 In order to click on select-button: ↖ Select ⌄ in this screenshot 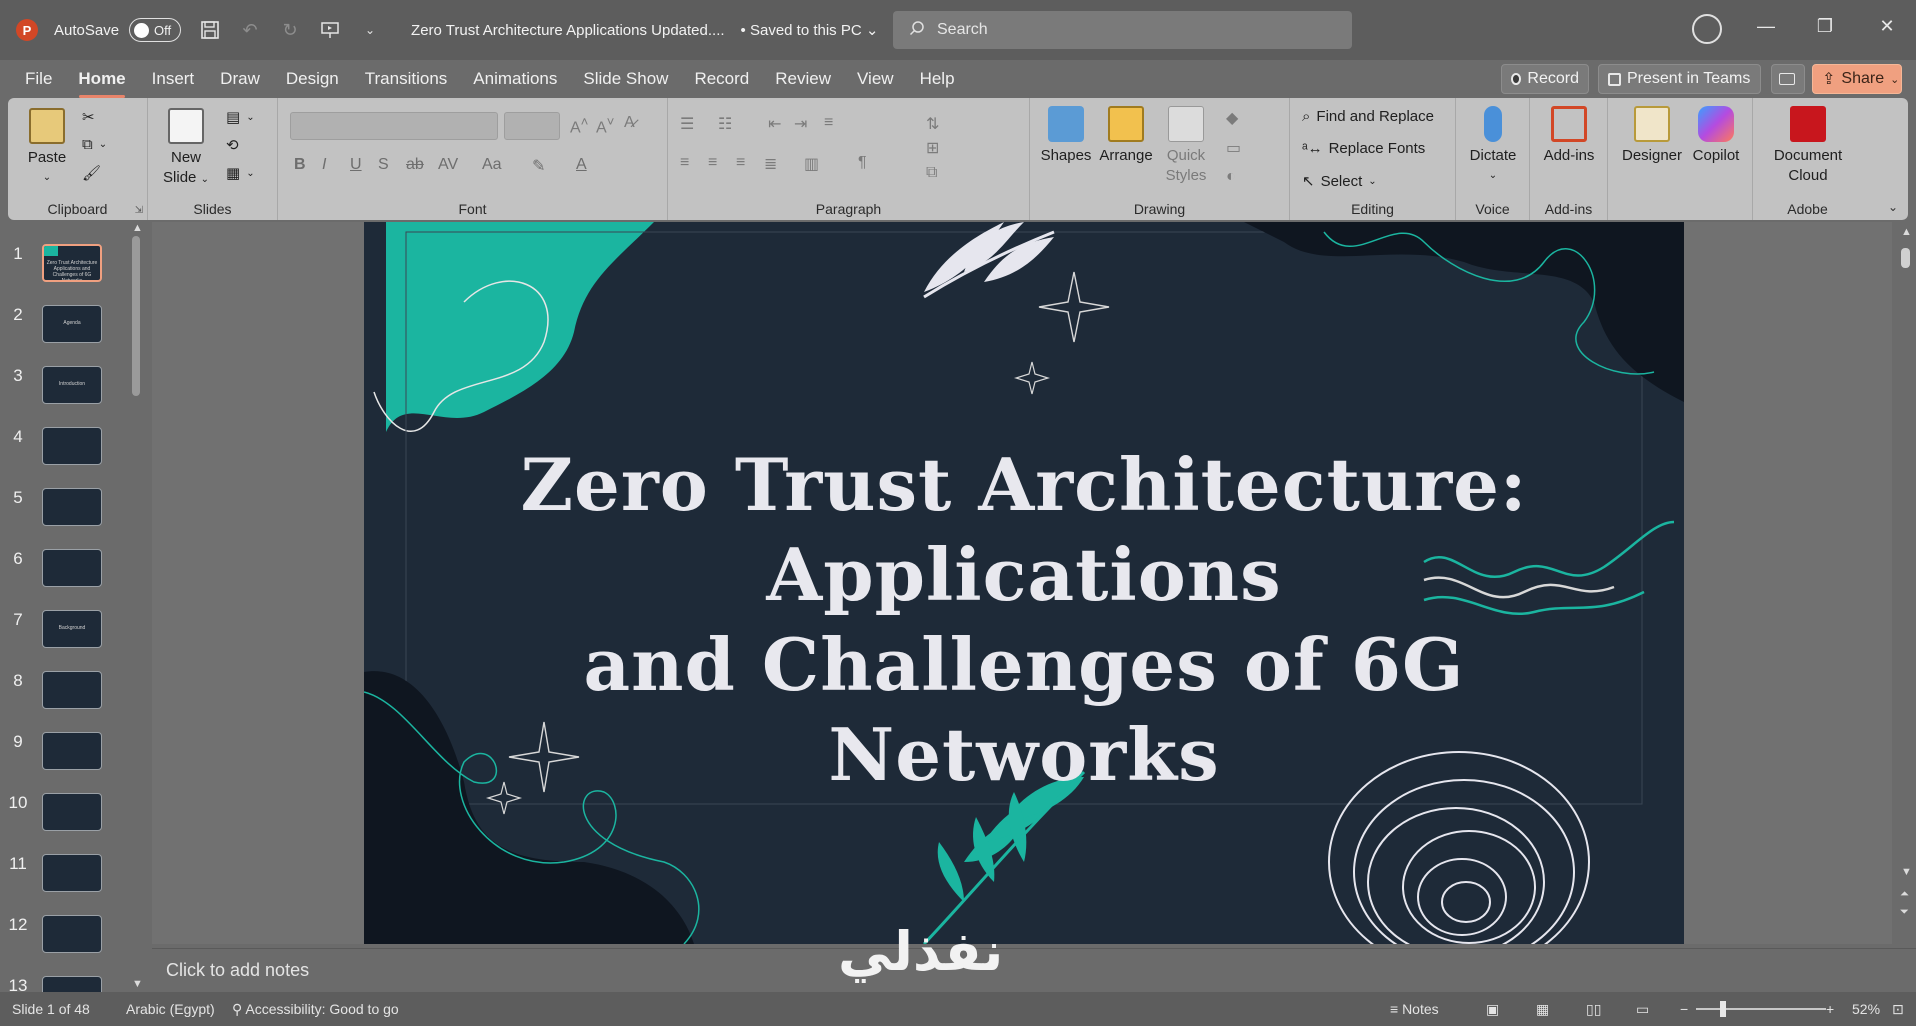, I will do `click(1339, 181)`.